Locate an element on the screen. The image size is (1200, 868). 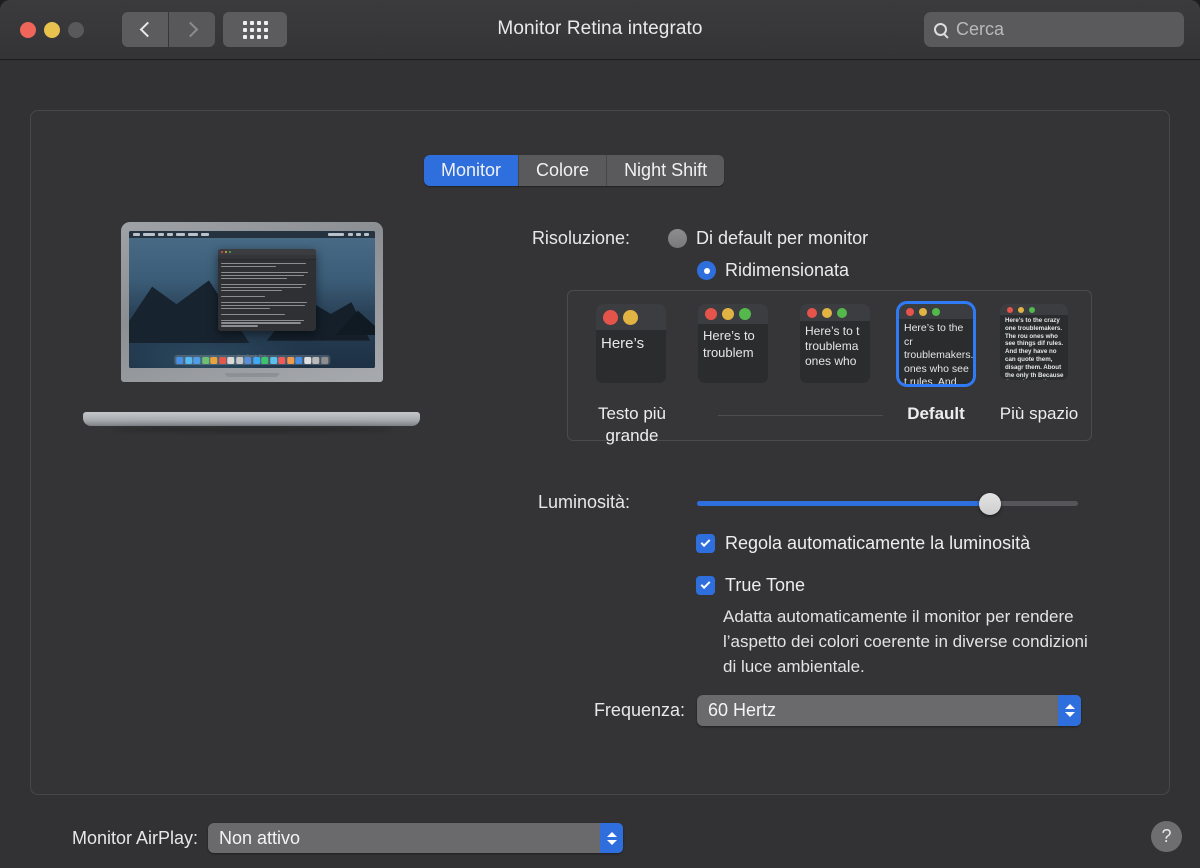
scale-connector-line is located at coordinates (800, 415).